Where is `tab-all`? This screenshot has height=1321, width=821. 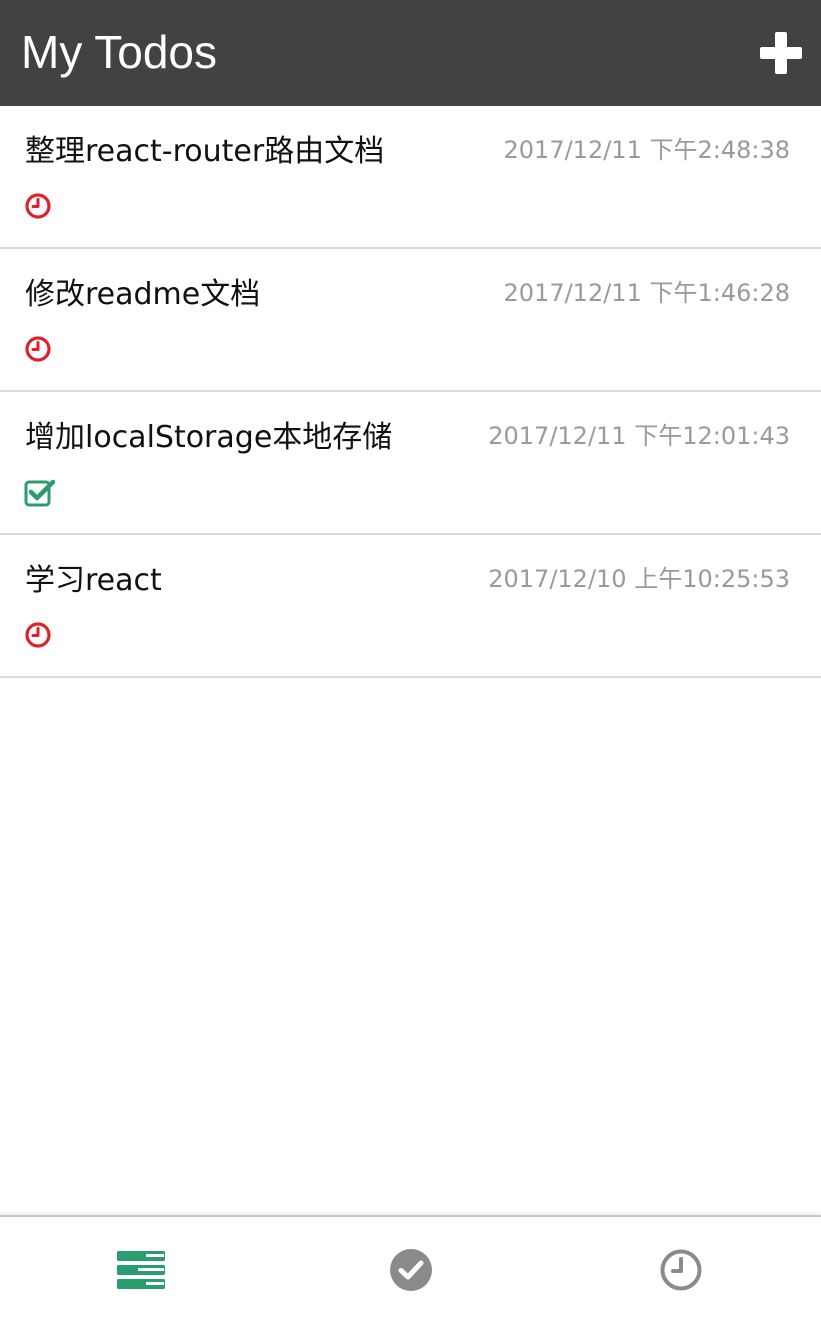 tab-all is located at coordinates (140, 1269).